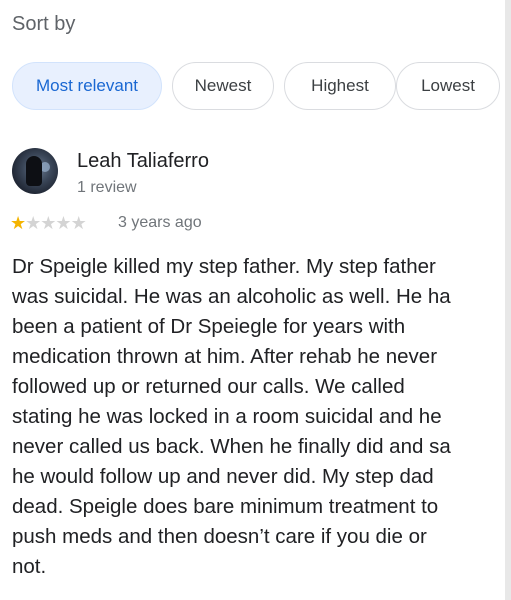 The height and width of the screenshot is (600, 511). Describe the element at coordinates (143, 161) in the screenshot. I see `reviewer-name: Leah Taliaferro` at that location.